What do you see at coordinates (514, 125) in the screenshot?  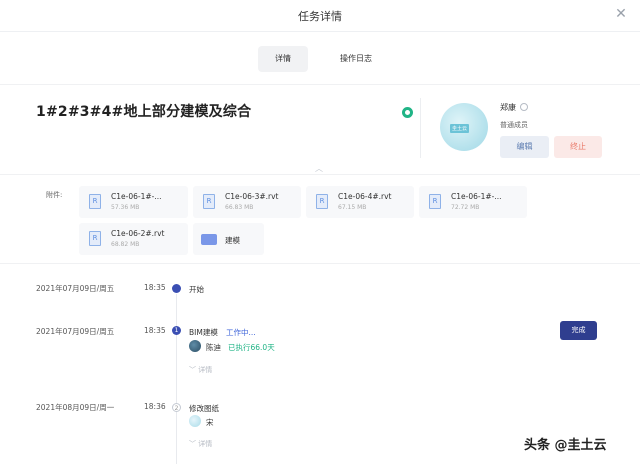 I see `assignee-role: 普通成员` at bounding box center [514, 125].